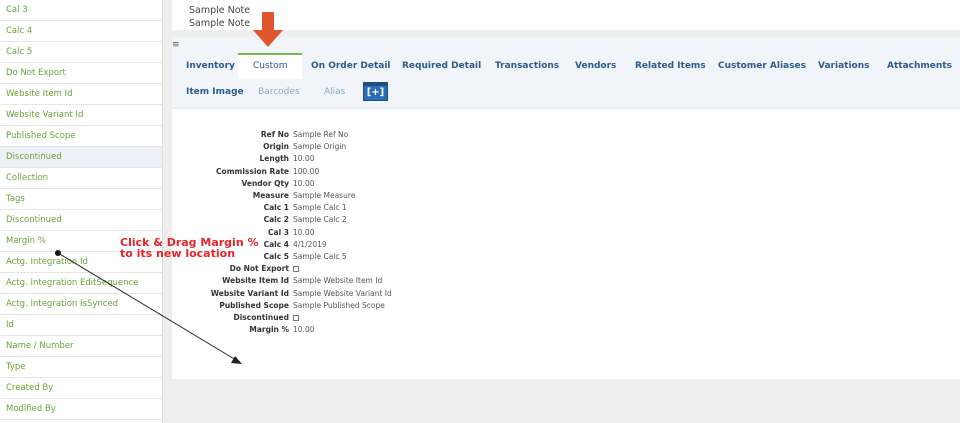 The height and width of the screenshot is (423, 960). I want to click on pointer-down-arrow-icon, so click(268, 29).